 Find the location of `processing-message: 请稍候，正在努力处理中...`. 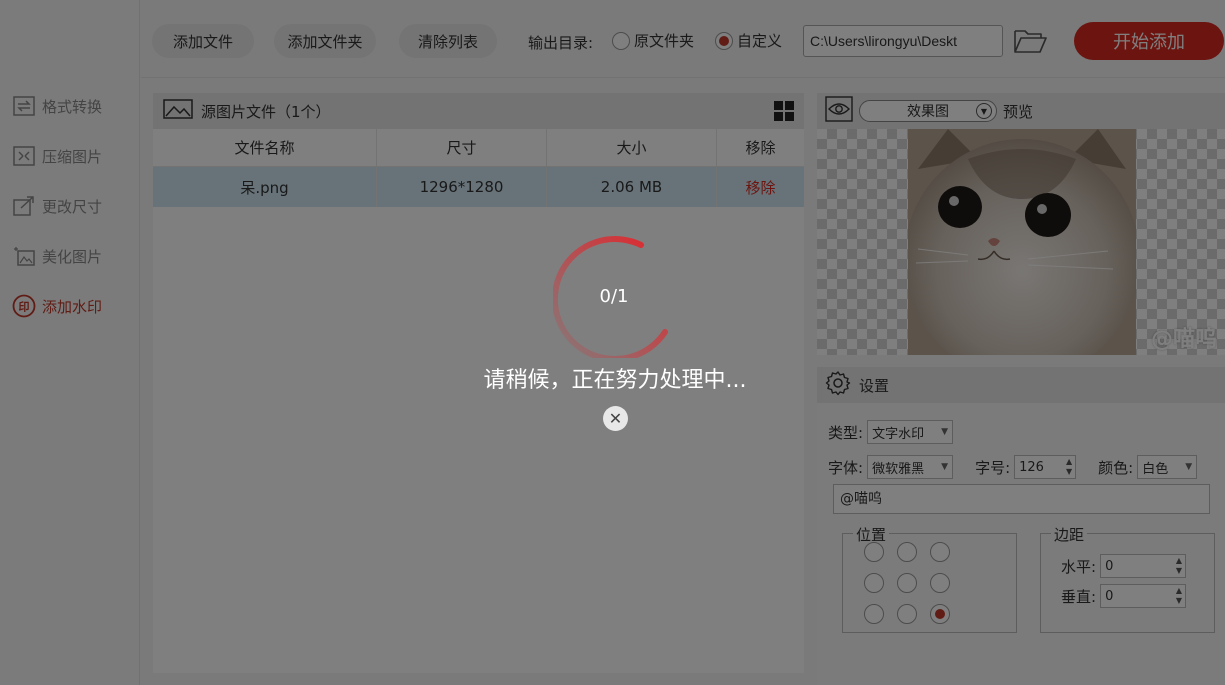

processing-message: 请稍候，正在努力处理中... is located at coordinates (615, 380).